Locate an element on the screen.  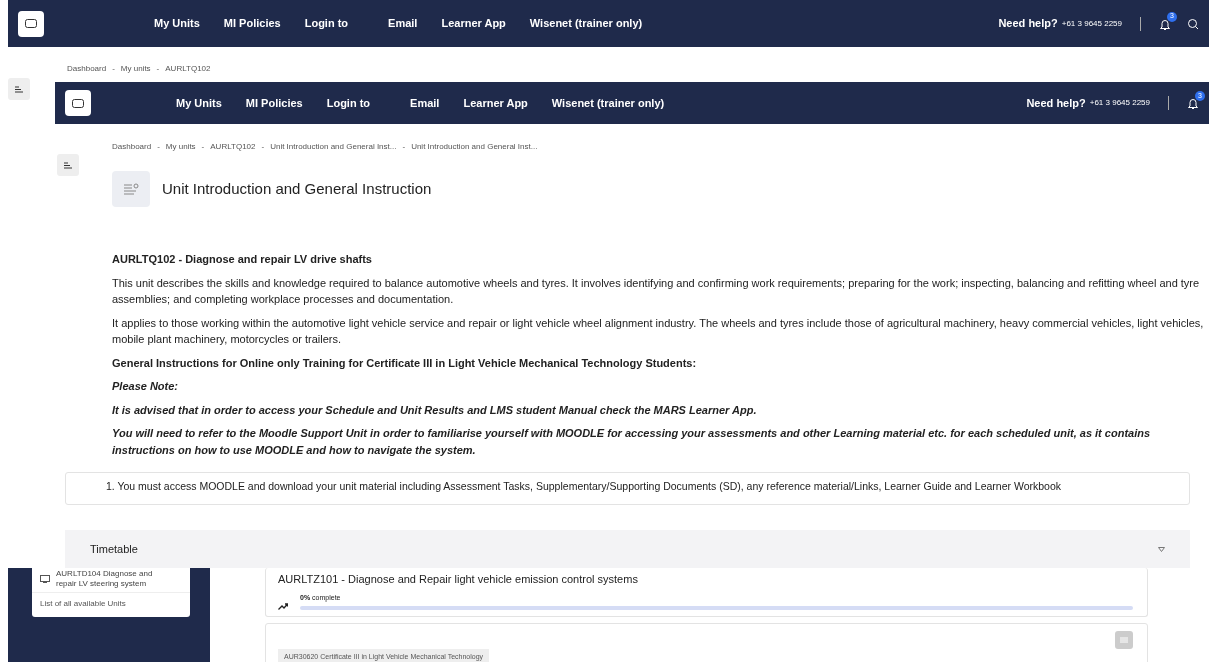
paragraph: This unit describes the skills and knowledge required to balance automotive wheels and tyres. It involves identifying and confirming work requirements; preparing for the work; inspecting, balancing and refitting wheel and tyre assemblies; and completing workplace processes and documentation. is located at coordinates (656, 291).